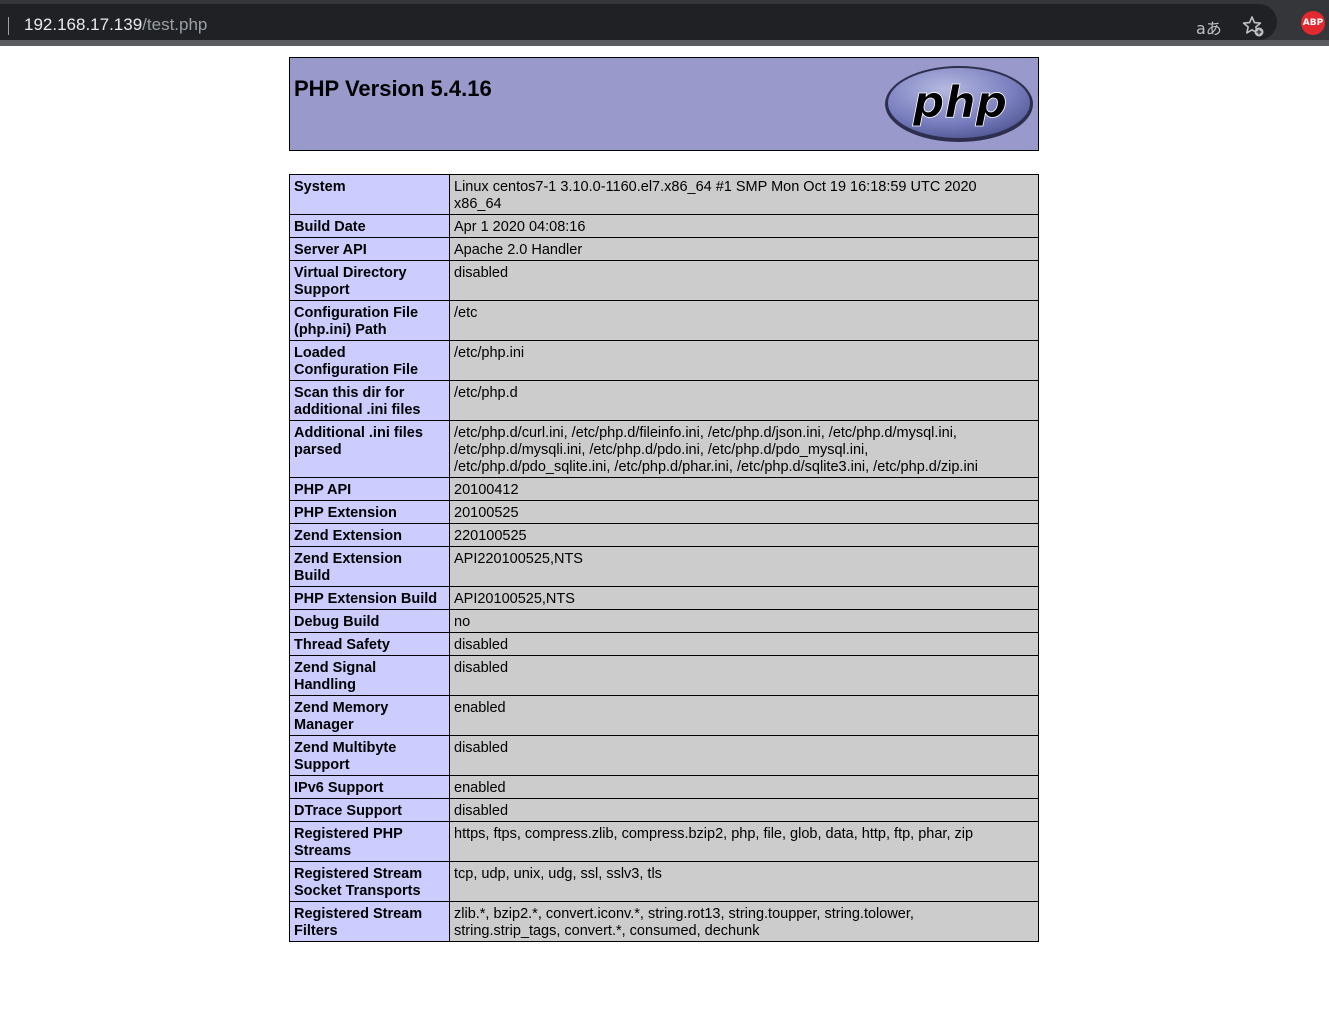  What do you see at coordinates (744, 598) in the screenshot?
I see `row-value: API20100525,NTS` at bounding box center [744, 598].